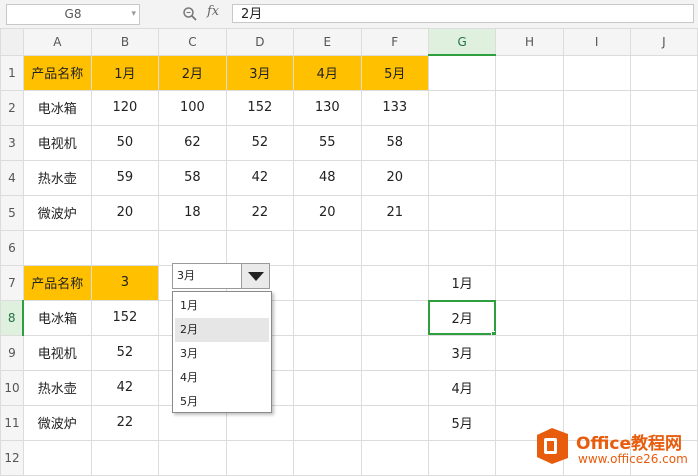 The image size is (698, 476). What do you see at coordinates (190, 14) in the screenshot?
I see `zoom-icon` at bounding box center [190, 14].